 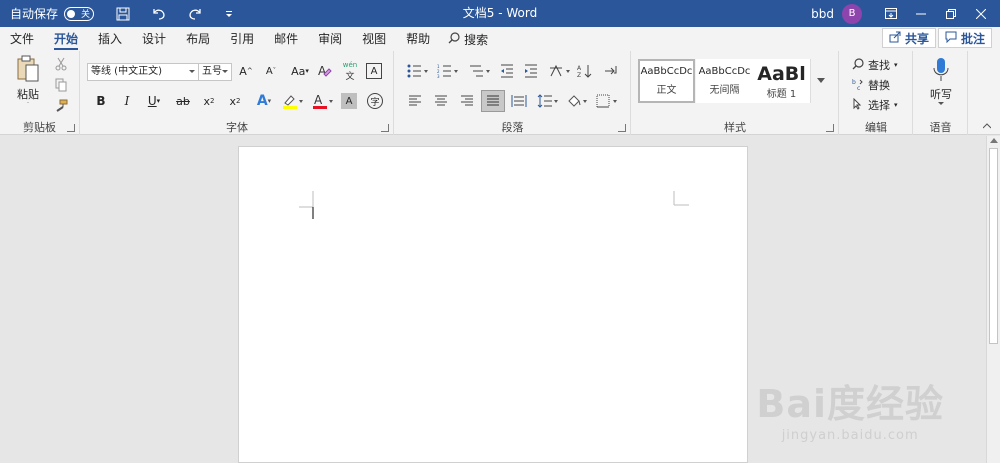 What do you see at coordinates (993, 246) in the screenshot?
I see `scroll-thumb` at bounding box center [993, 246].